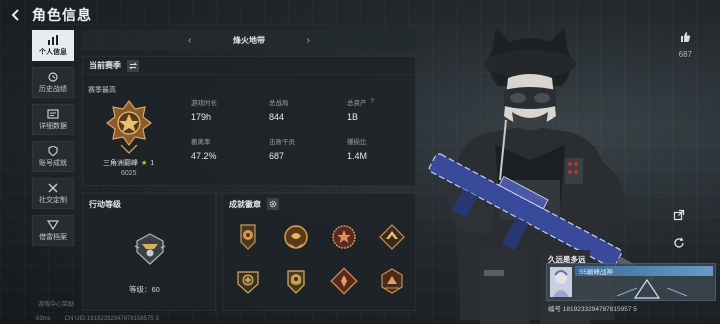 The image size is (720, 324). I want to click on share-icon, so click(679, 215).